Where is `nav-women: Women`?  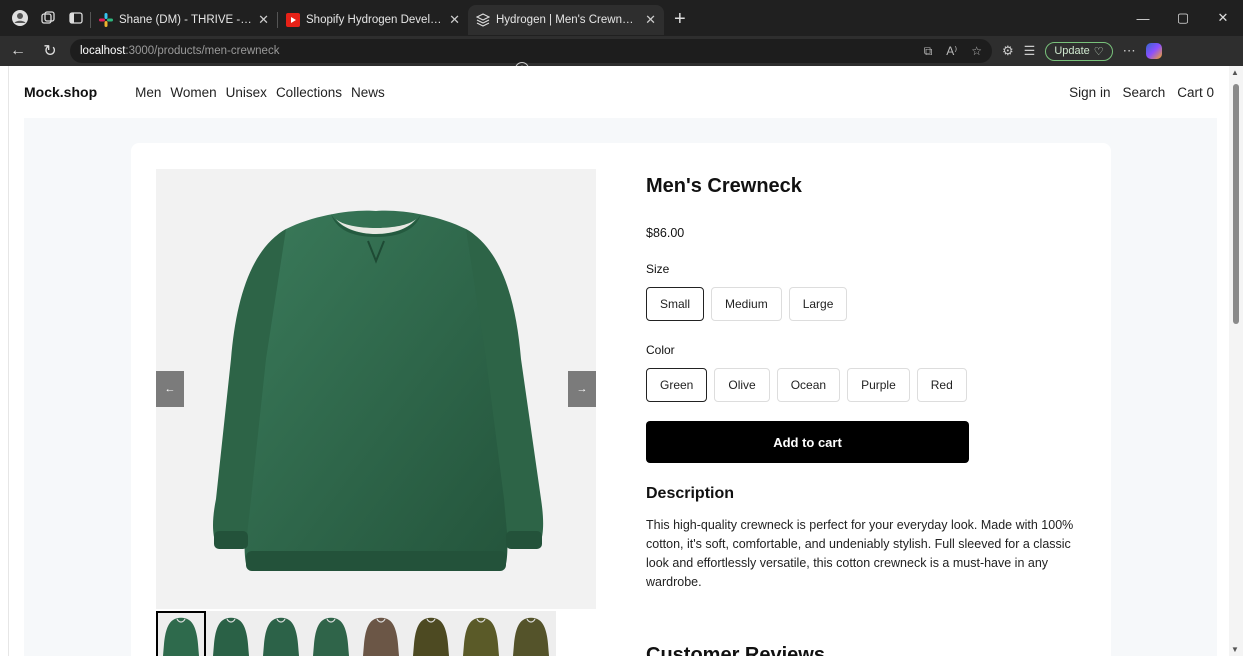 nav-women: Women is located at coordinates (193, 92).